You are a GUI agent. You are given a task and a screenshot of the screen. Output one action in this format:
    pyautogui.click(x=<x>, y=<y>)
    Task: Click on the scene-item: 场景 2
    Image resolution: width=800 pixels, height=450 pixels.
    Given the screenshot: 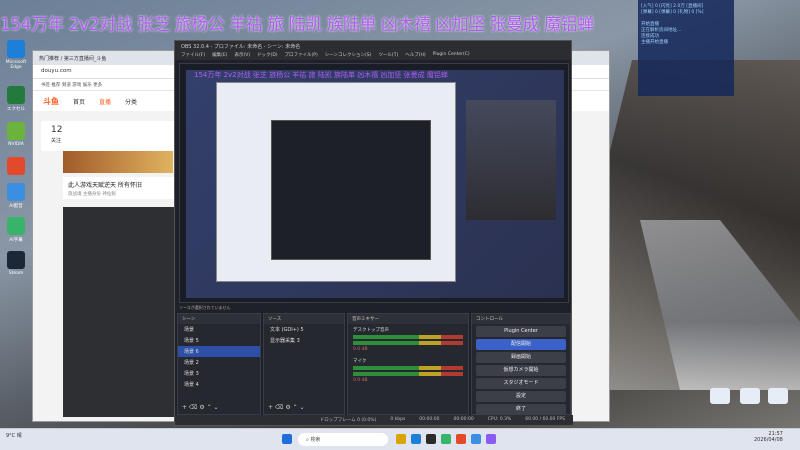 What is the action you would take?
    pyautogui.click(x=219, y=362)
    